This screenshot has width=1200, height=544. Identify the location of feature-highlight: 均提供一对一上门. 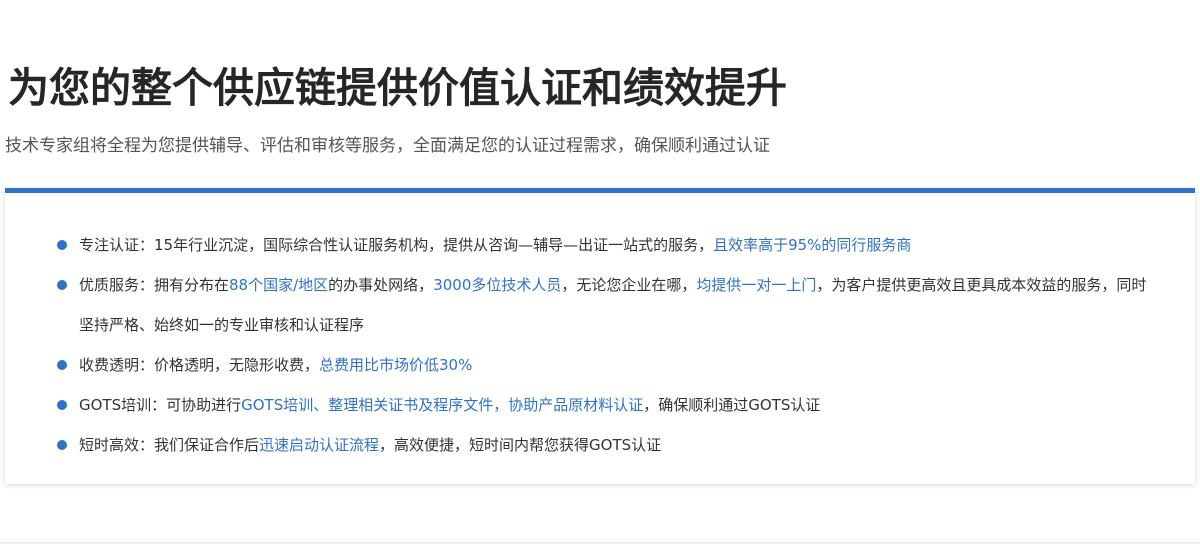
(756, 285).